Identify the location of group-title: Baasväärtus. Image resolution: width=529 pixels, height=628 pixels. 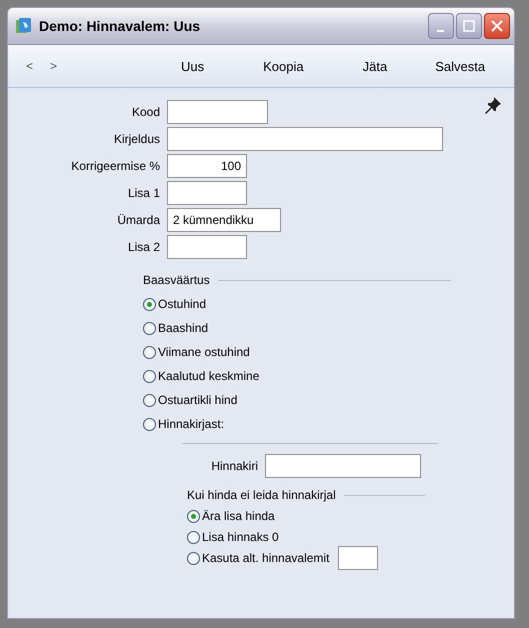
(176, 280).